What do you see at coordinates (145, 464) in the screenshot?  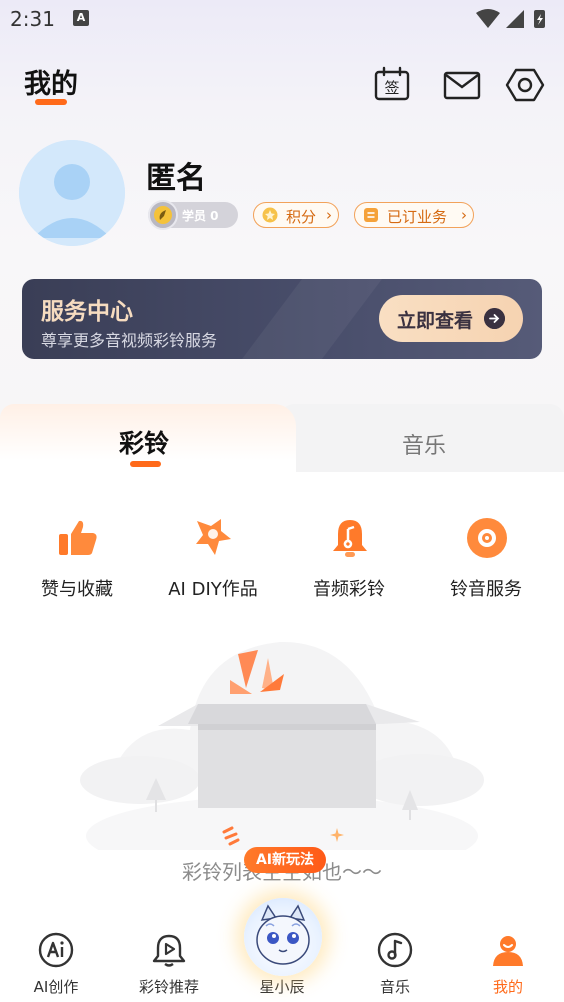 I see `tab-underline` at bounding box center [145, 464].